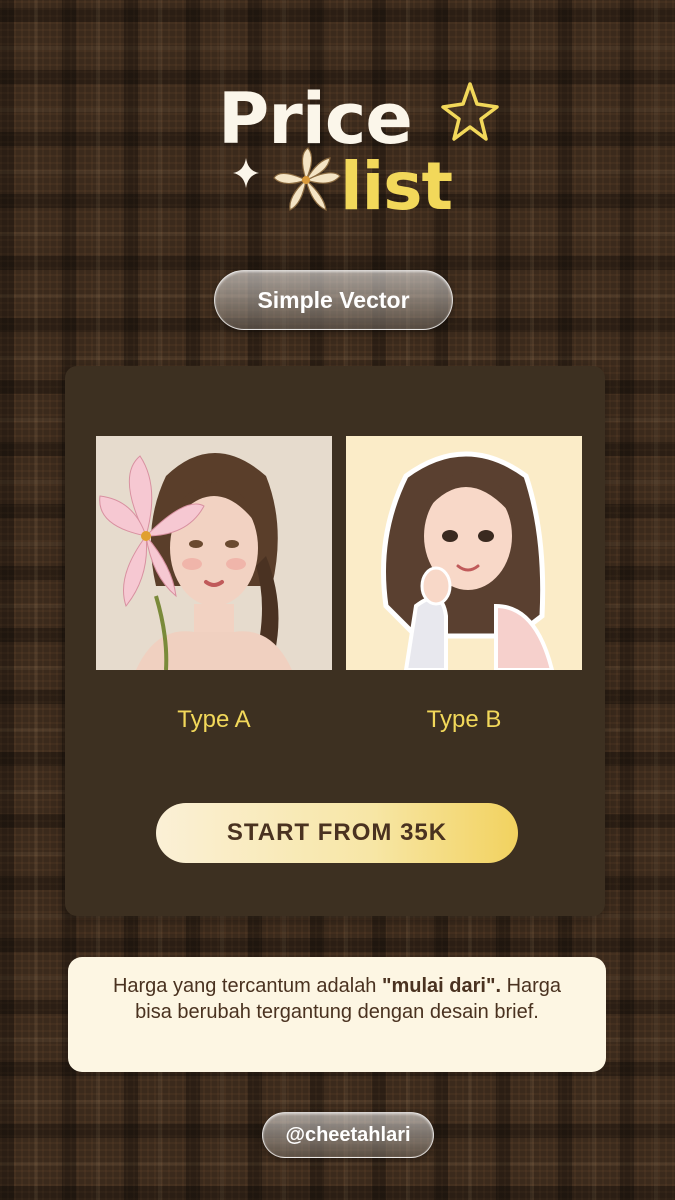 This screenshot has height=1200, width=675. I want to click on category-pill: Simple Vector, so click(333, 300).